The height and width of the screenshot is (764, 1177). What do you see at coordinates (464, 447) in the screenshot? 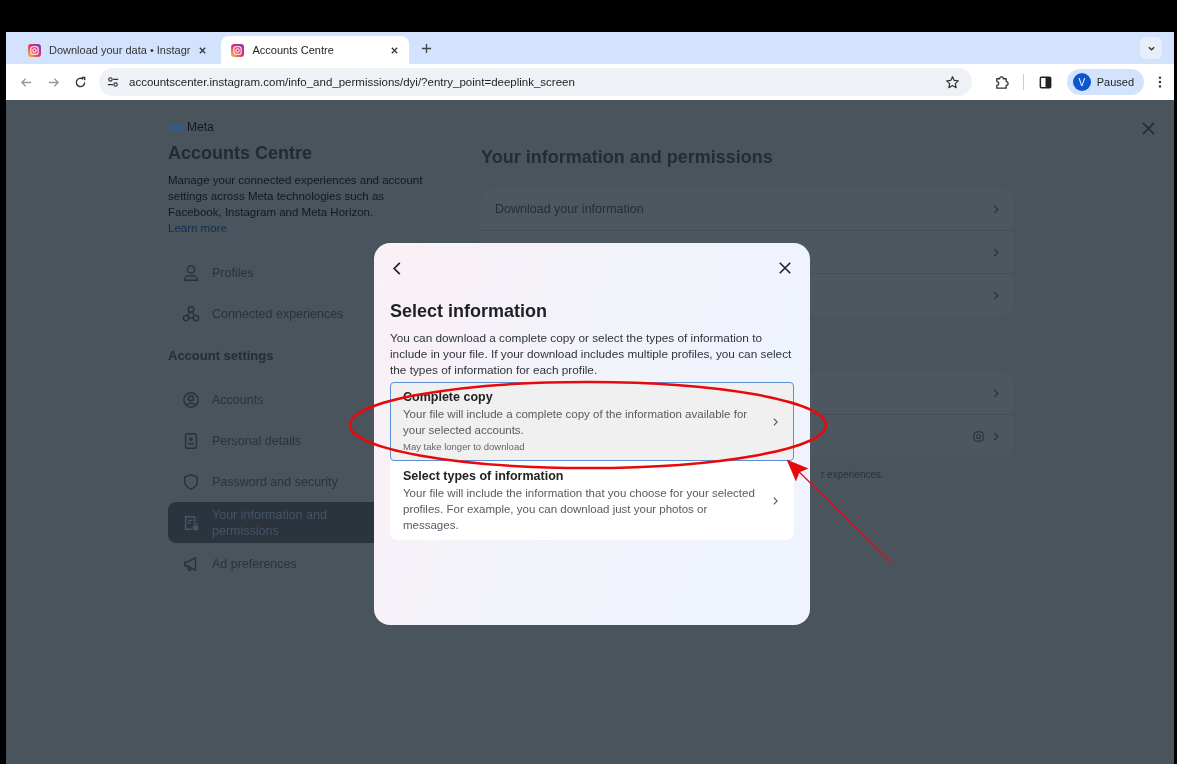
I see `option-note: May take longer to download` at bounding box center [464, 447].